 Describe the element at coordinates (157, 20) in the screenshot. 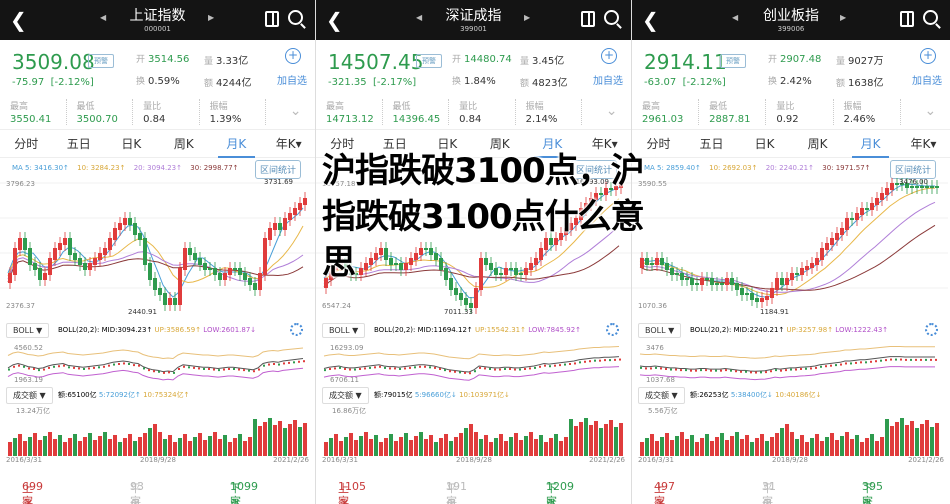

I see `header-bar: ❮ ◀ 上证指数 000001 ▶` at that location.